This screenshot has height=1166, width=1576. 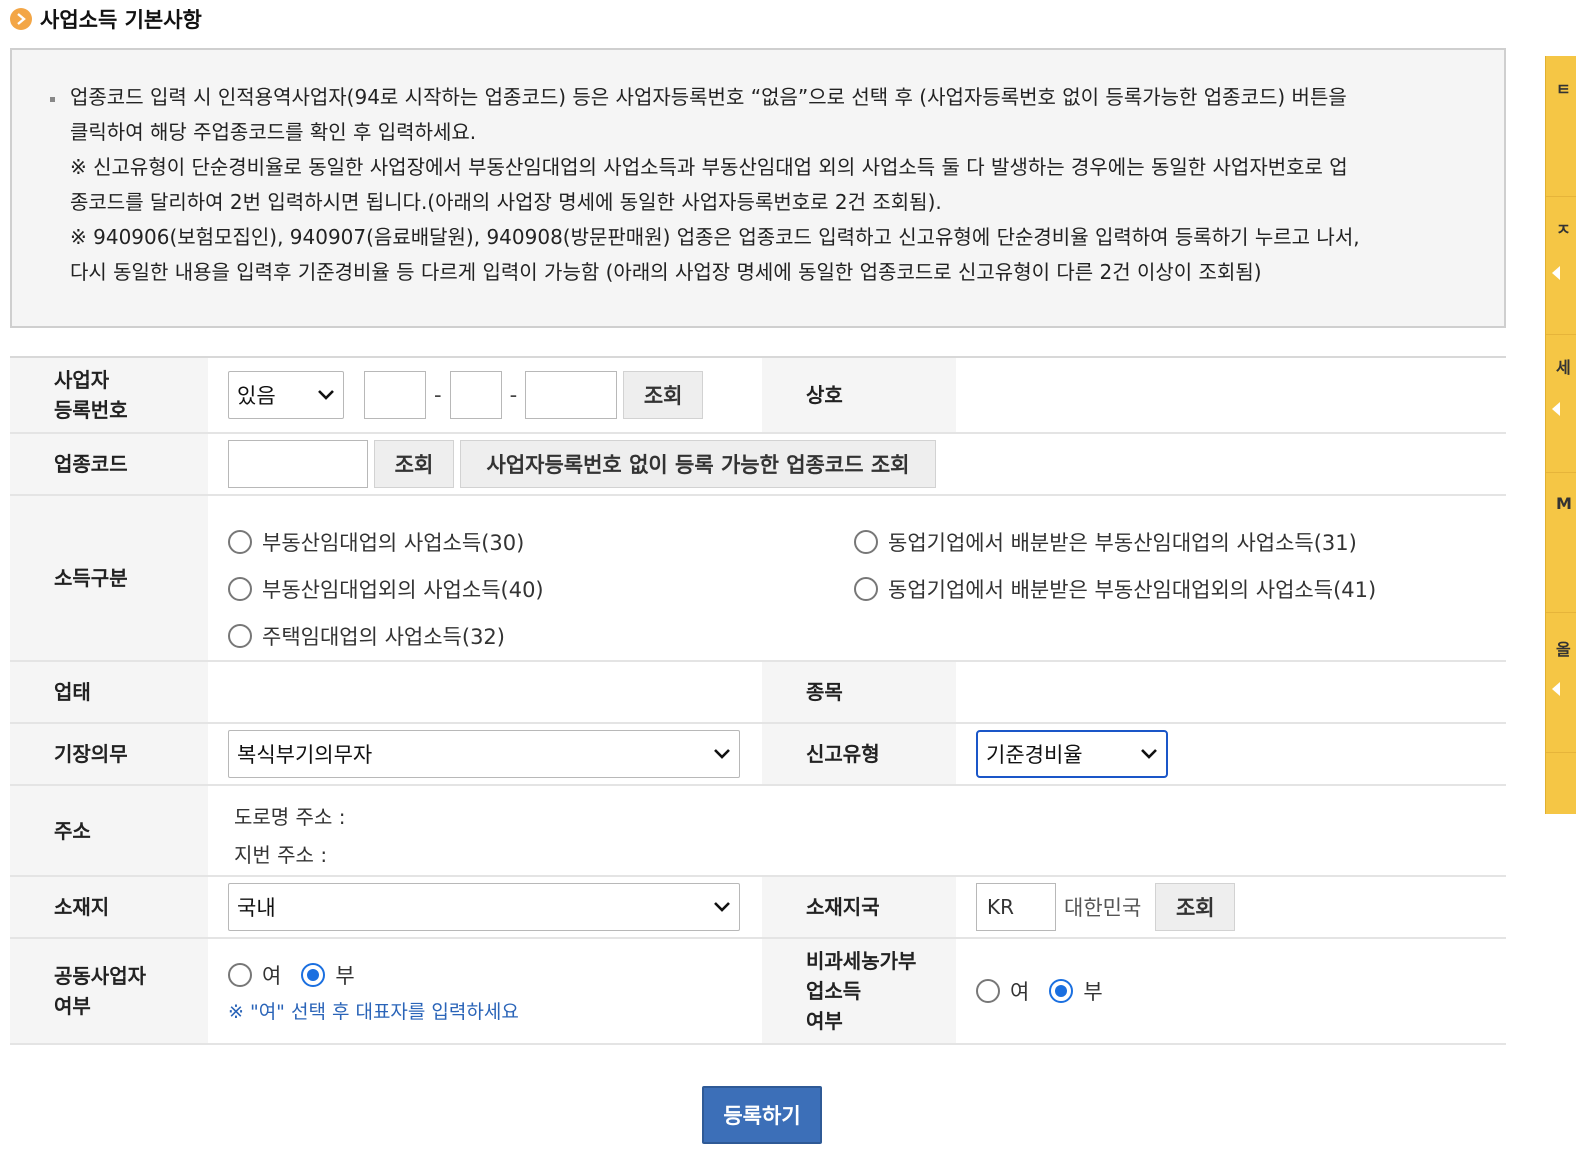 I want to click on country-label: 소재지국, so click(x=859, y=907).